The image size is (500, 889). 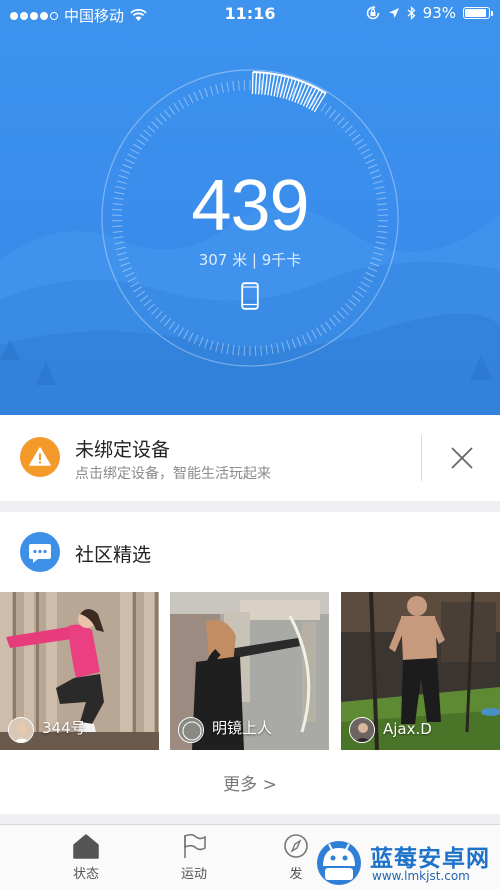 I want to click on android-mascot-icon, so click(x=339, y=863).